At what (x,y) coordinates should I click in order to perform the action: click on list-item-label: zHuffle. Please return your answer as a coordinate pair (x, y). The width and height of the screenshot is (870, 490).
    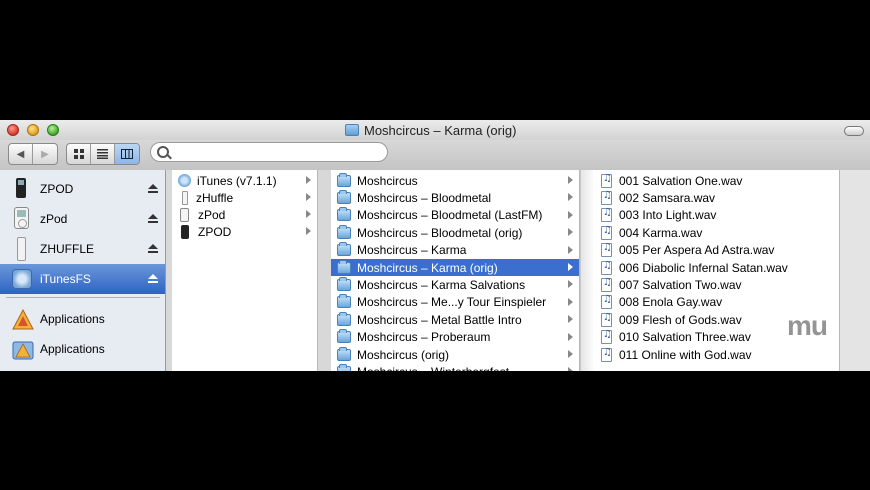
    Looking at the image, I should click on (215, 197).